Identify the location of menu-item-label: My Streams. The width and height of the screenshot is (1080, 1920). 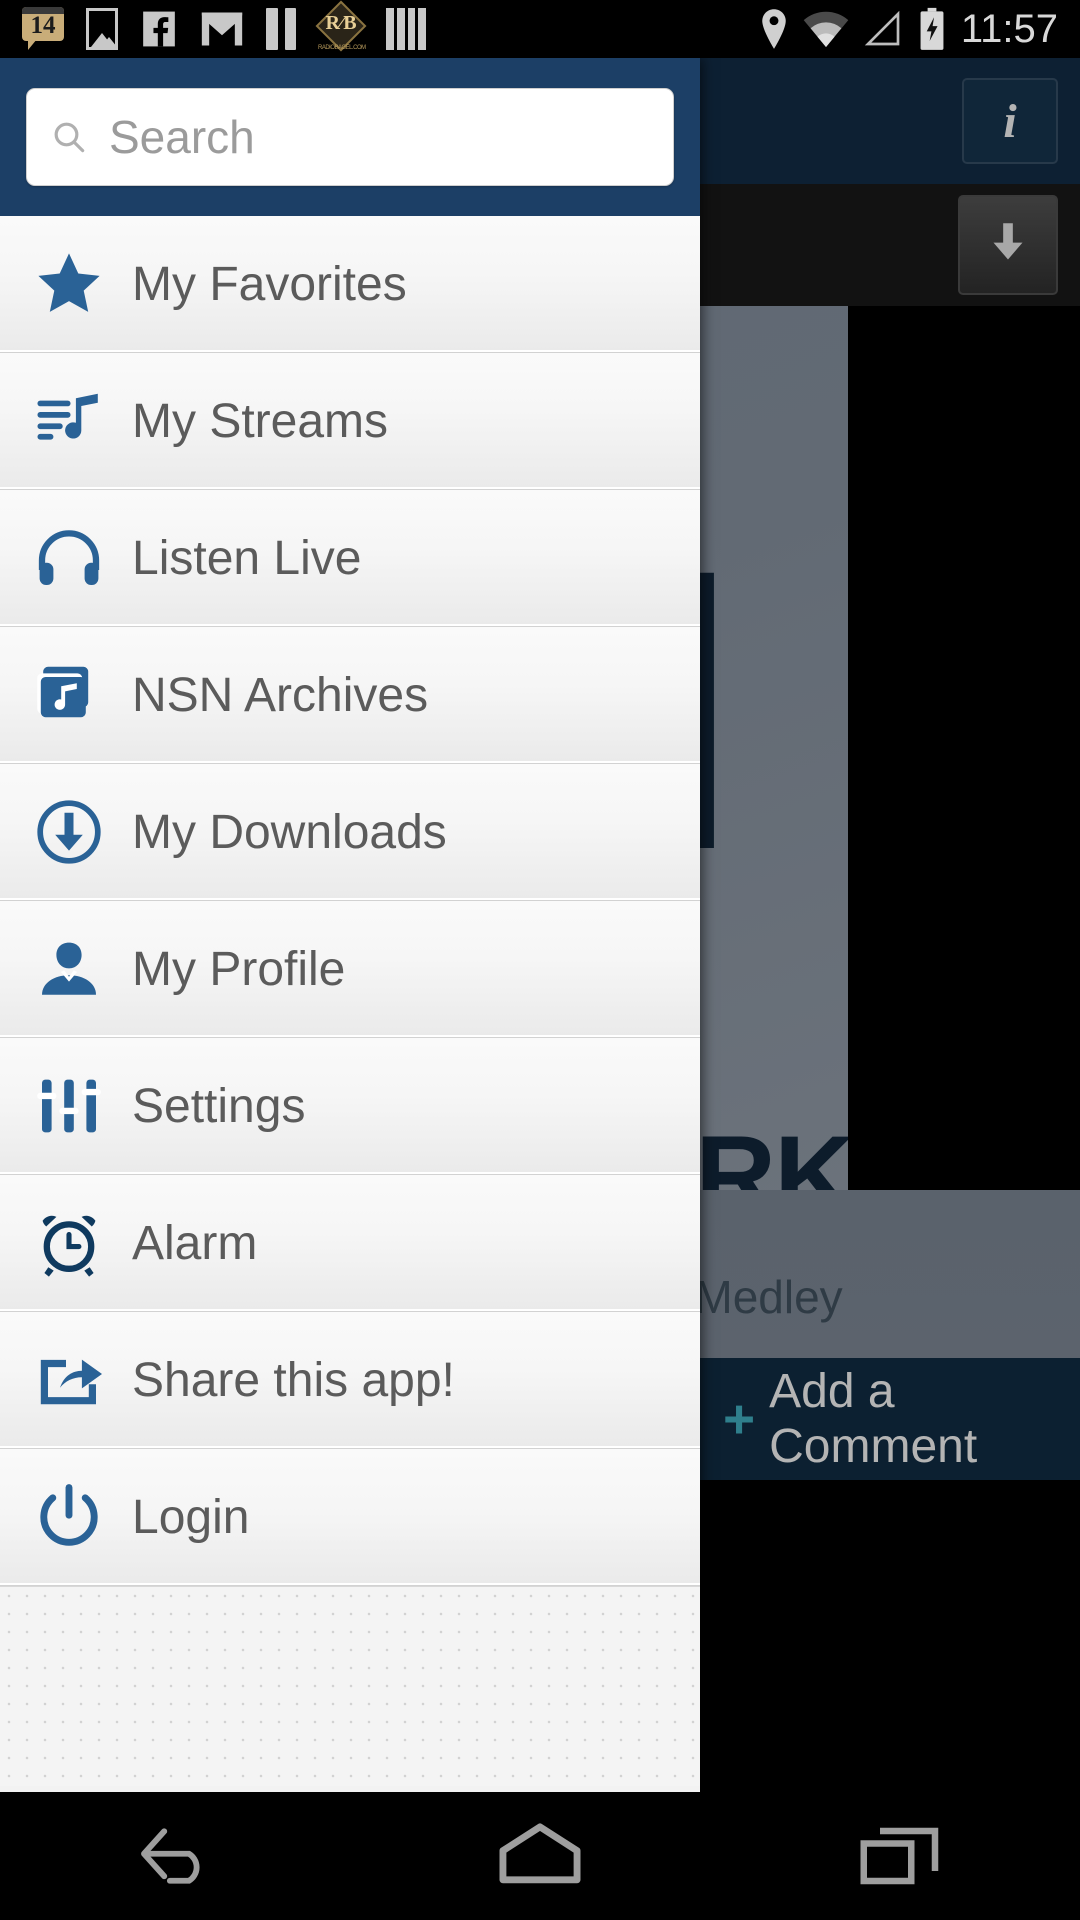
(260, 421).